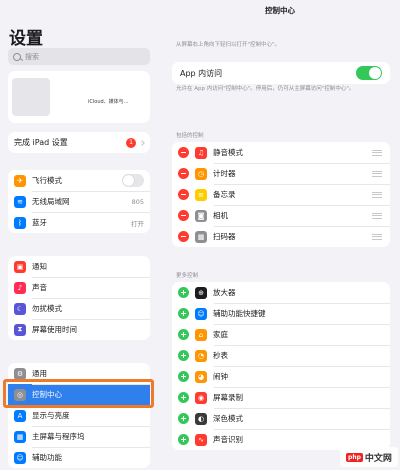 This screenshot has height=470, width=400. I want to click on control-label: 计时器, so click(224, 173).